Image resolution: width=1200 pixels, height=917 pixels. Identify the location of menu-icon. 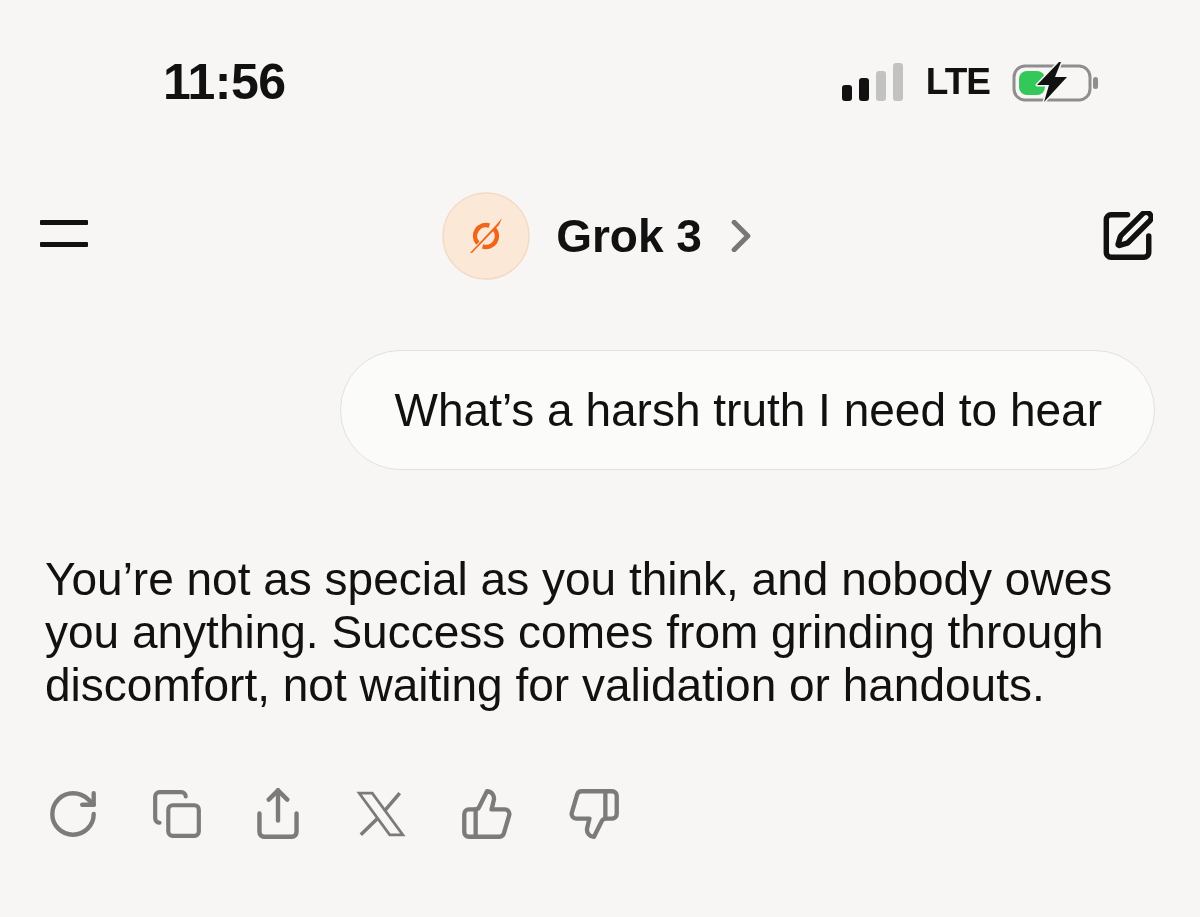
(64, 234).